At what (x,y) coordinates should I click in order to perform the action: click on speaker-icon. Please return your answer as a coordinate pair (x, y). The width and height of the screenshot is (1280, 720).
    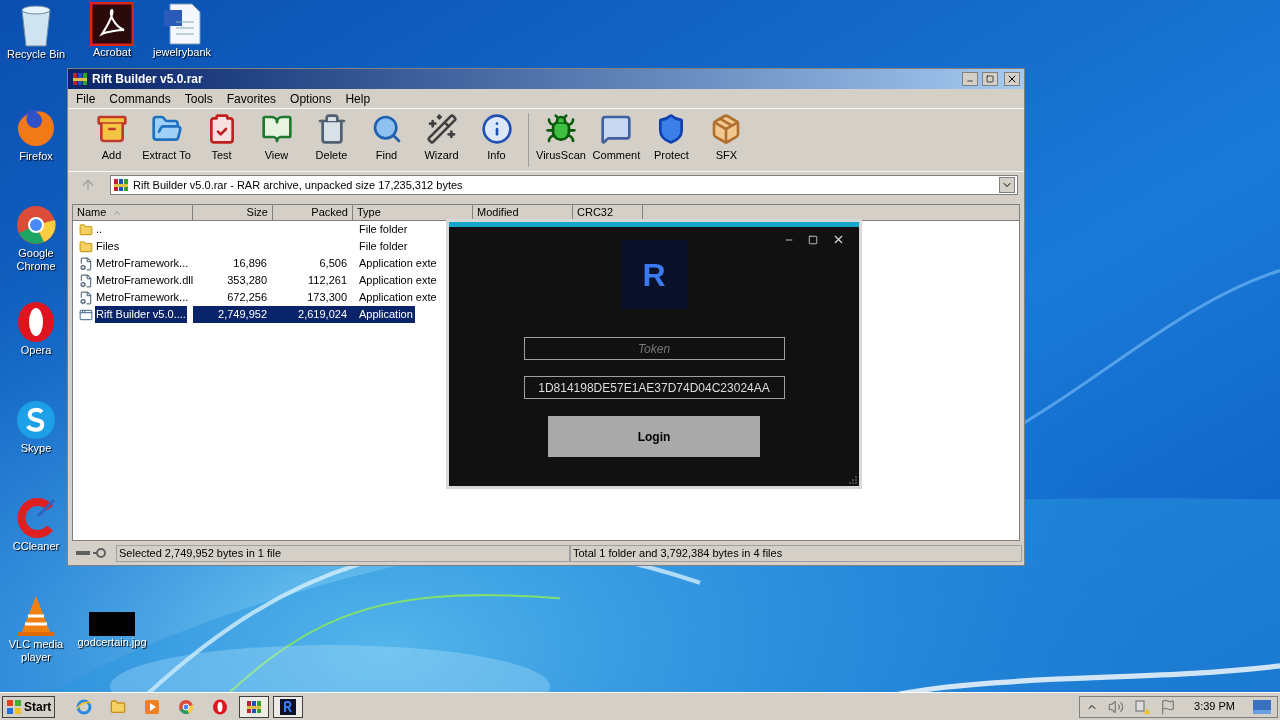
    Looking at the image, I should click on (1116, 706).